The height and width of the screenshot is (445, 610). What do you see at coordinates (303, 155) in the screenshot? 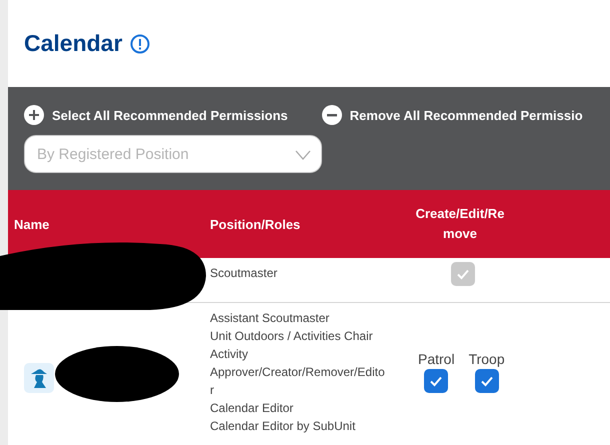
I see `chevron-down-icon` at bounding box center [303, 155].